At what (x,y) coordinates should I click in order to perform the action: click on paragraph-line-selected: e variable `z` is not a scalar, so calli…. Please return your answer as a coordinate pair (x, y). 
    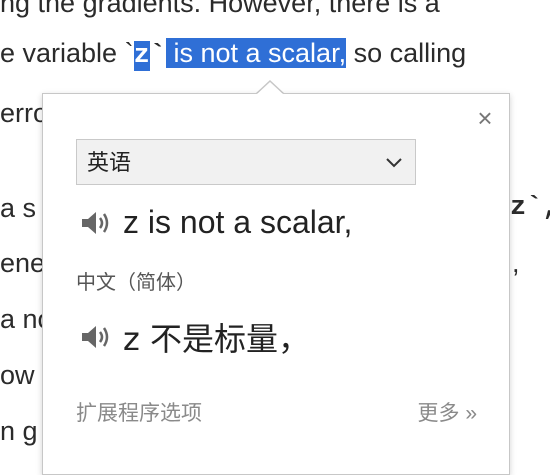
    Looking at the image, I should click on (233, 54).